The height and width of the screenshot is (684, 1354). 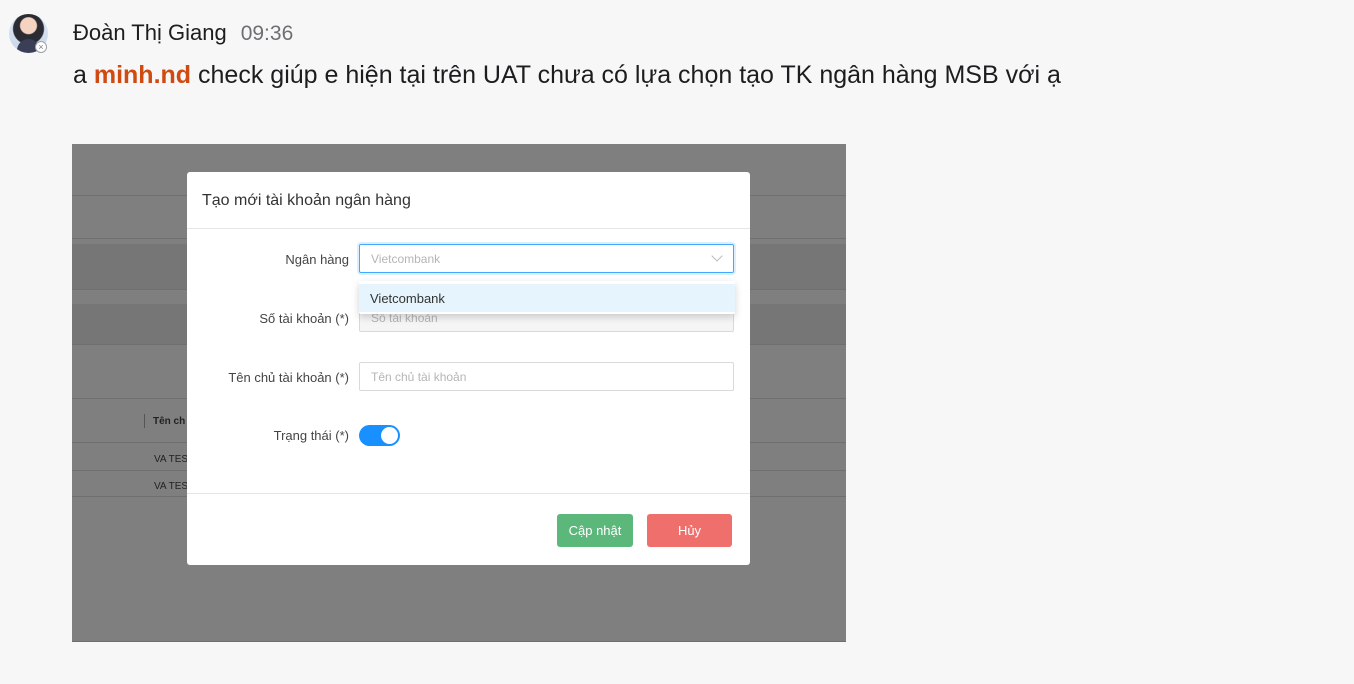 I want to click on dropdown-option-label: Vietcombank, so click(x=407, y=298).